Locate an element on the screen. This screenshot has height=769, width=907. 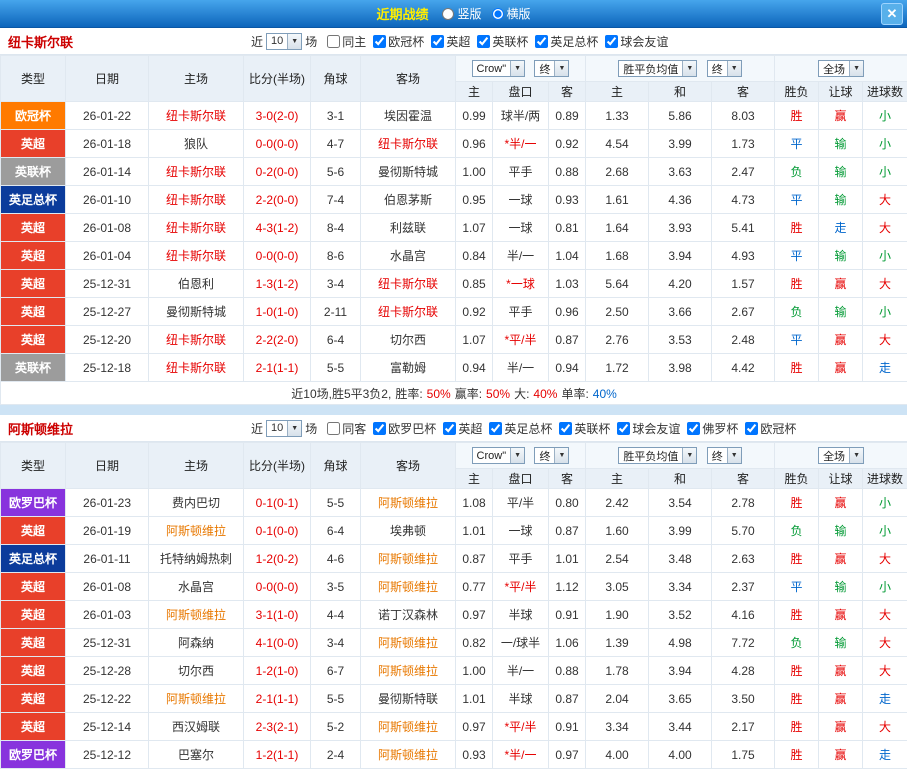
league-filter-checkbox: 欧罗巴杯 is located at coordinates (404, 428).